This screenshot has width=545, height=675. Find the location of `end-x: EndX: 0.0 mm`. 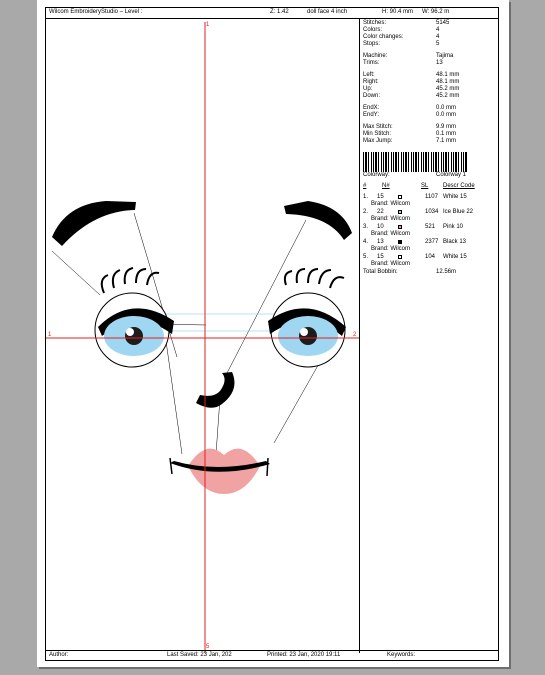

end-x: EndX: 0.0 mm is located at coordinates (410, 108).